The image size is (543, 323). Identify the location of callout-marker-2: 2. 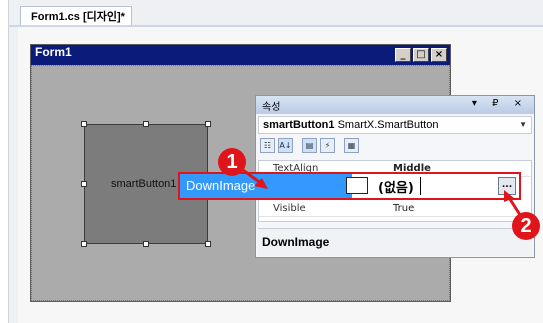
(526, 226).